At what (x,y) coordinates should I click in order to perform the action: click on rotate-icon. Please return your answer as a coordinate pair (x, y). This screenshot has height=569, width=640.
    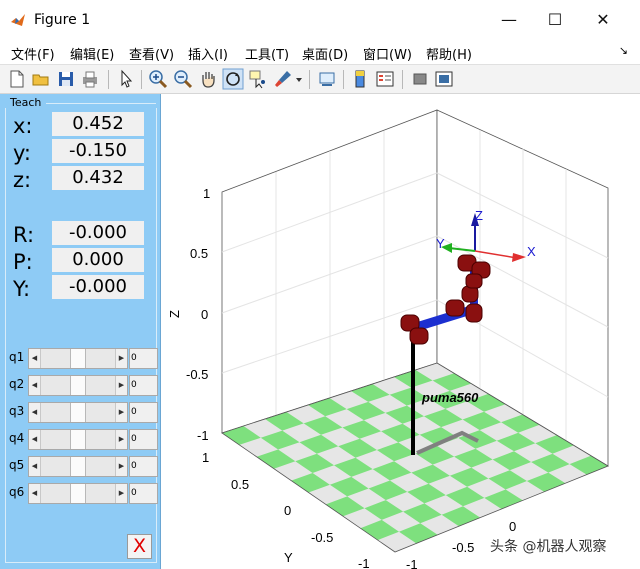
    Looking at the image, I should click on (233, 79).